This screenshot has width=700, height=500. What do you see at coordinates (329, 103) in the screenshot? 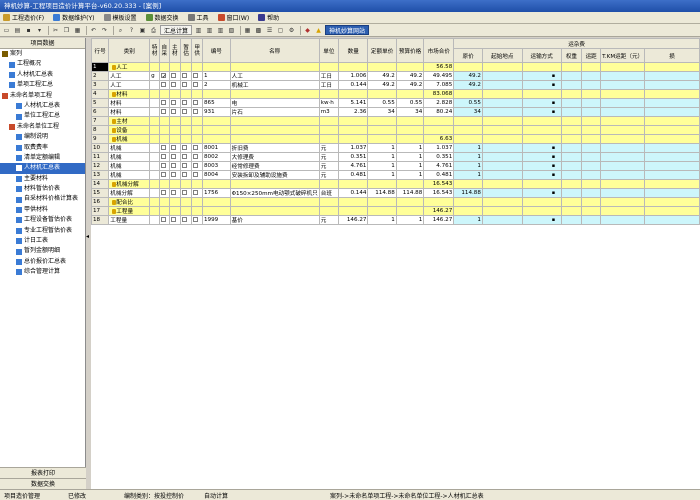
I see `unit-cell: kw·h` at bounding box center [329, 103].